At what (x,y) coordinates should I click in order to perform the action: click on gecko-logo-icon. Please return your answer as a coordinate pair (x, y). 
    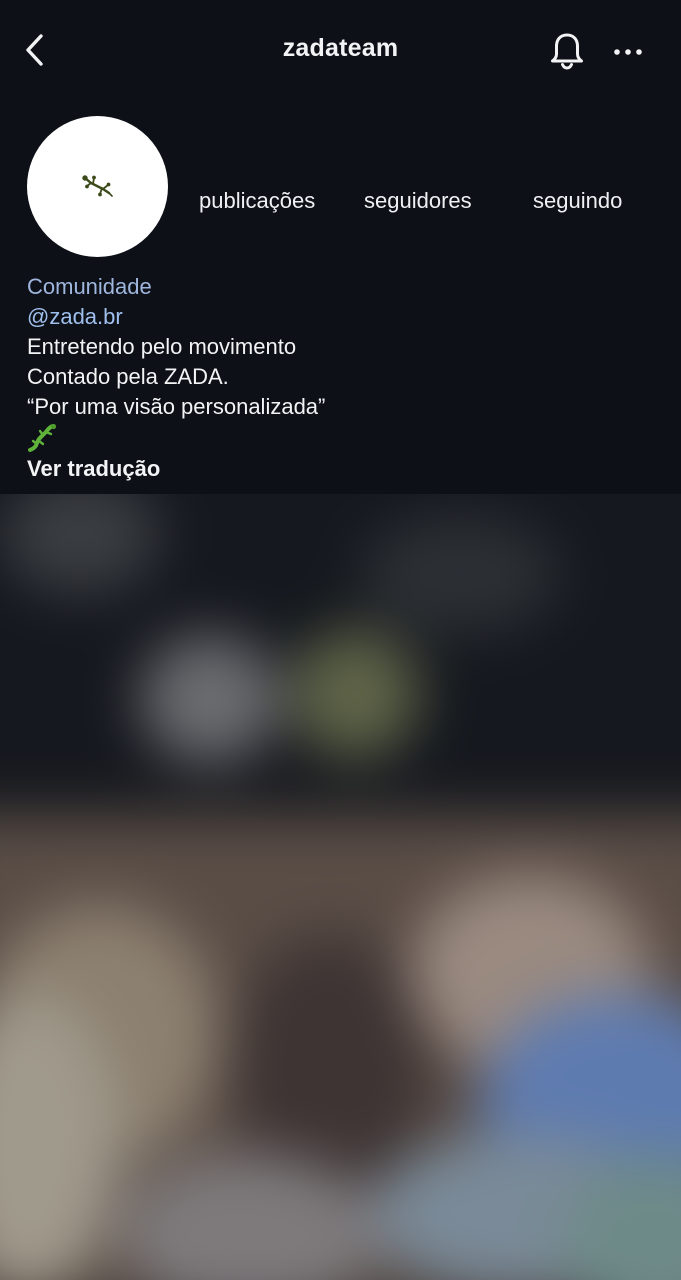
    Looking at the image, I should click on (97, 185).